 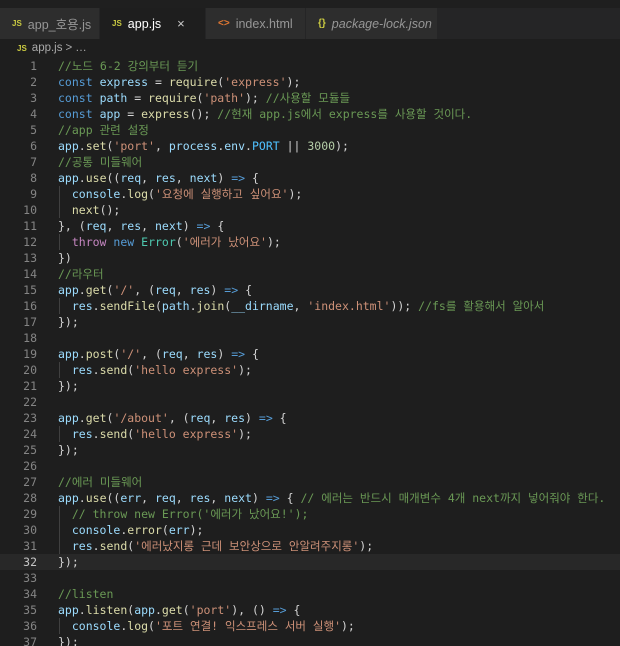 I want to click on code-line: 24 res.send('hello express');, so click(x=310, y=434).